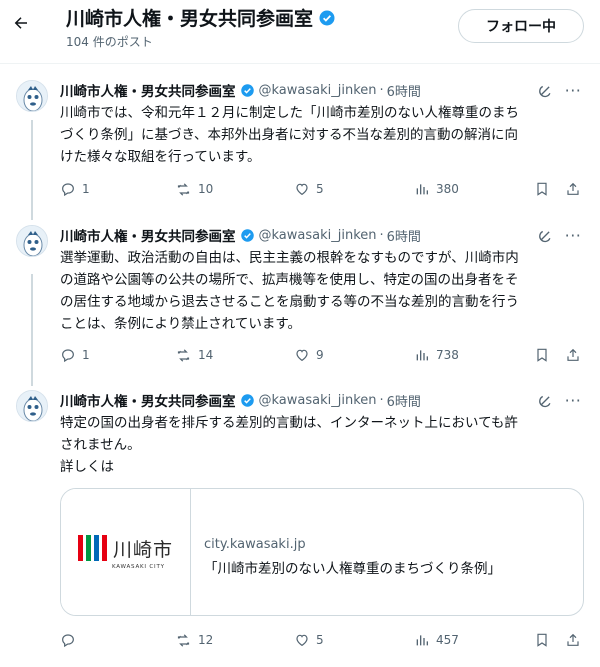  I want to click on view-count: 380, so click(447, 189).